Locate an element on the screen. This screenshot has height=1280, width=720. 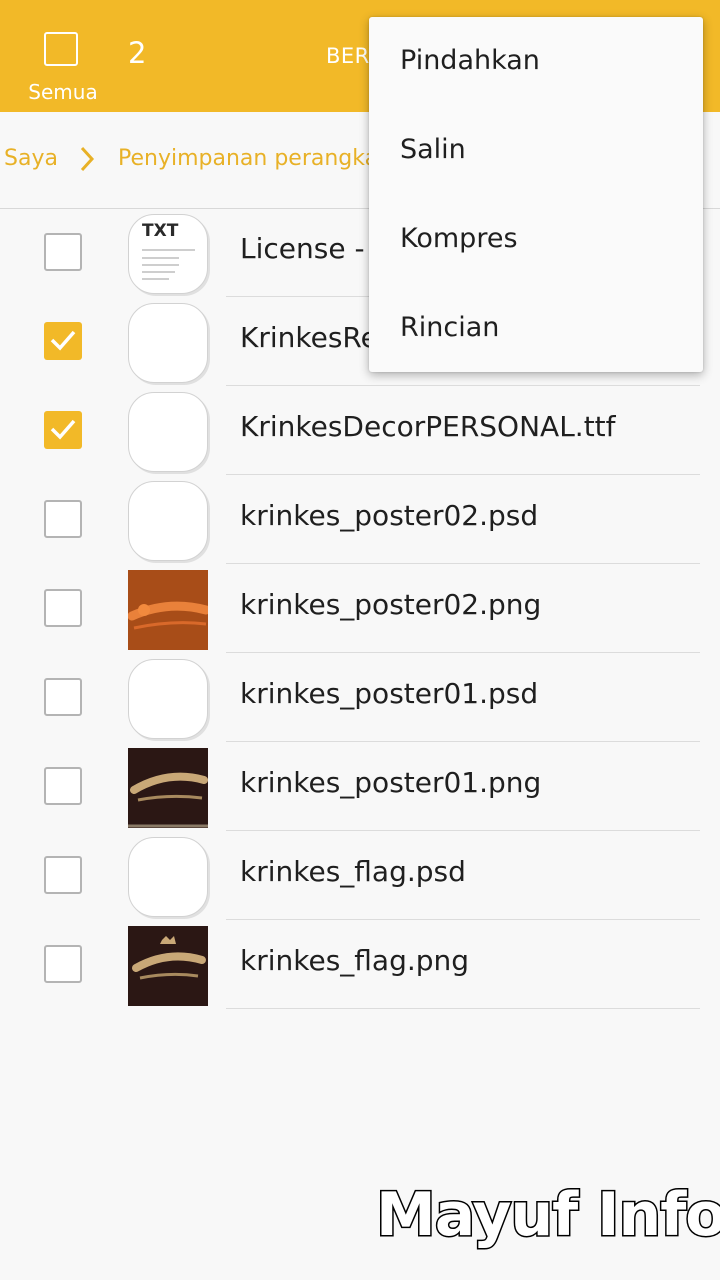
txt-file-icon: TXT is located at coordinates (168, 254).